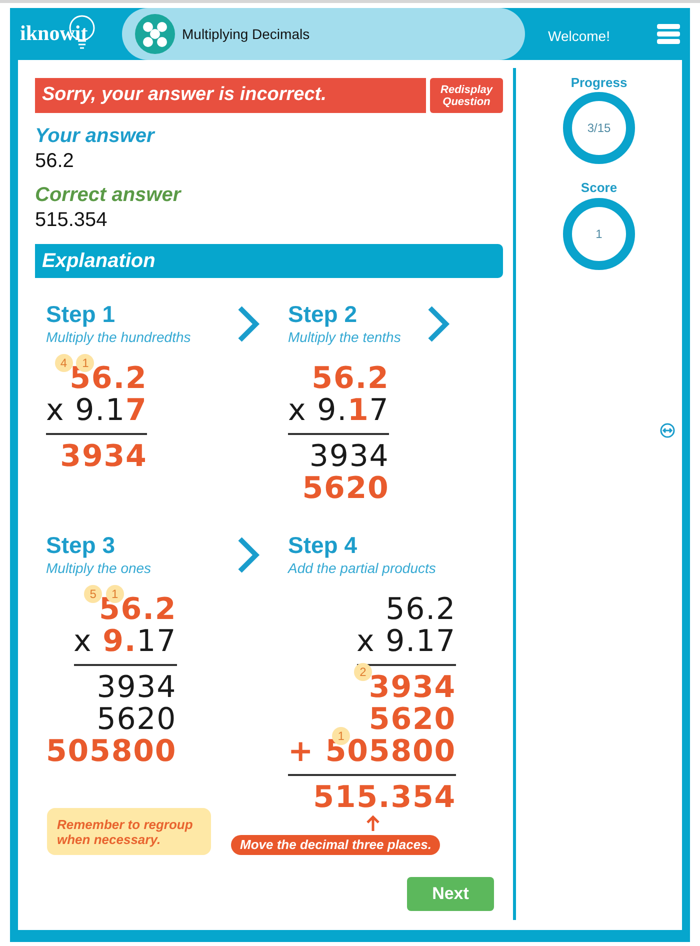  Describe the element at coordinates (155, 34) in the screenshot. I see `dots-circle-icon` at that location.